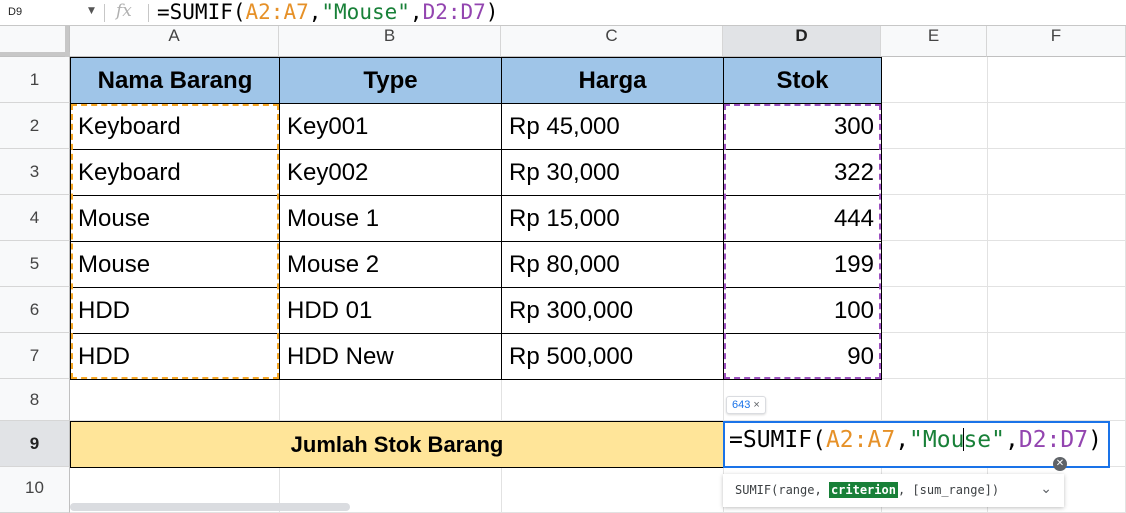  I want to click on formula-suffix: ), so click(492, 12).